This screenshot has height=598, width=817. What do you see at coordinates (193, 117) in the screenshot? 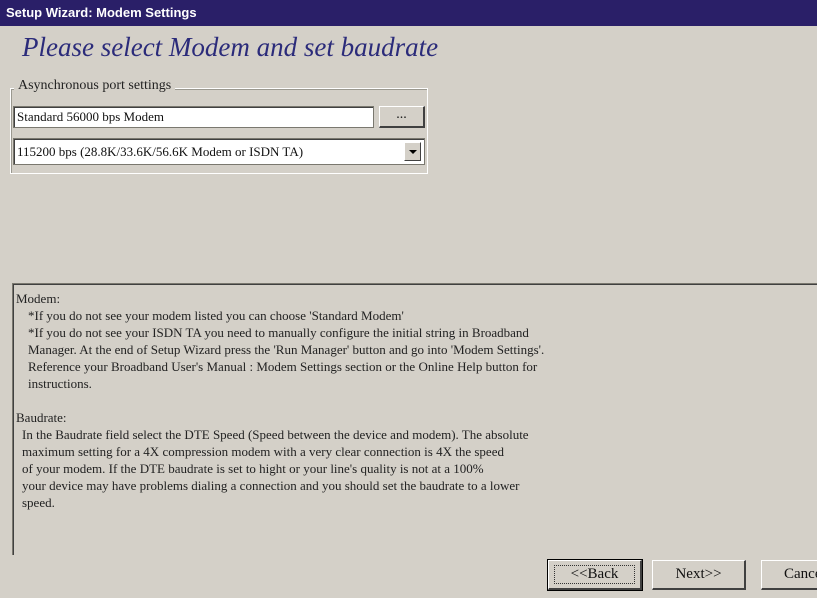
I see `modem-field: Standard 56000 bps Modem` at bounding box center [193, 117].